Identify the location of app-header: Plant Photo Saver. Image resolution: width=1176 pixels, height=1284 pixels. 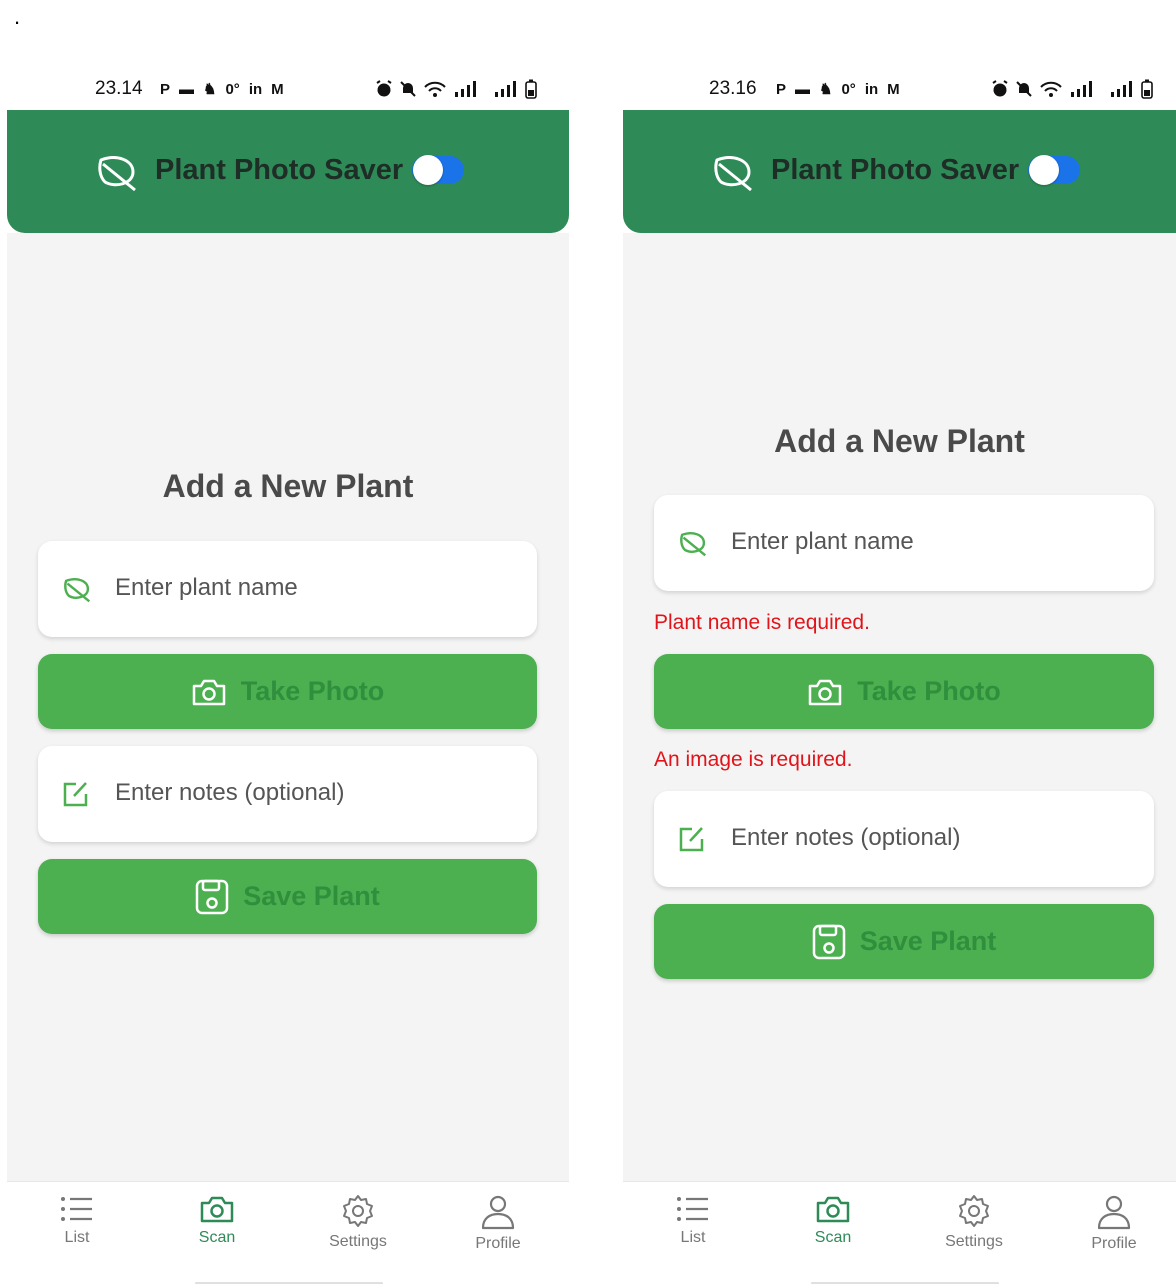
(899, 171).